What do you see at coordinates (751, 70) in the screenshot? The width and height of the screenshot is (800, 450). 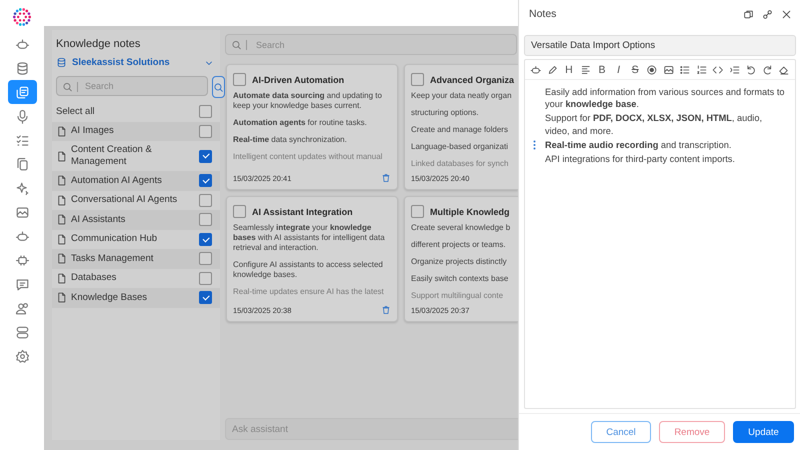 I see `undo-icon` at bounding box center [751, 70].